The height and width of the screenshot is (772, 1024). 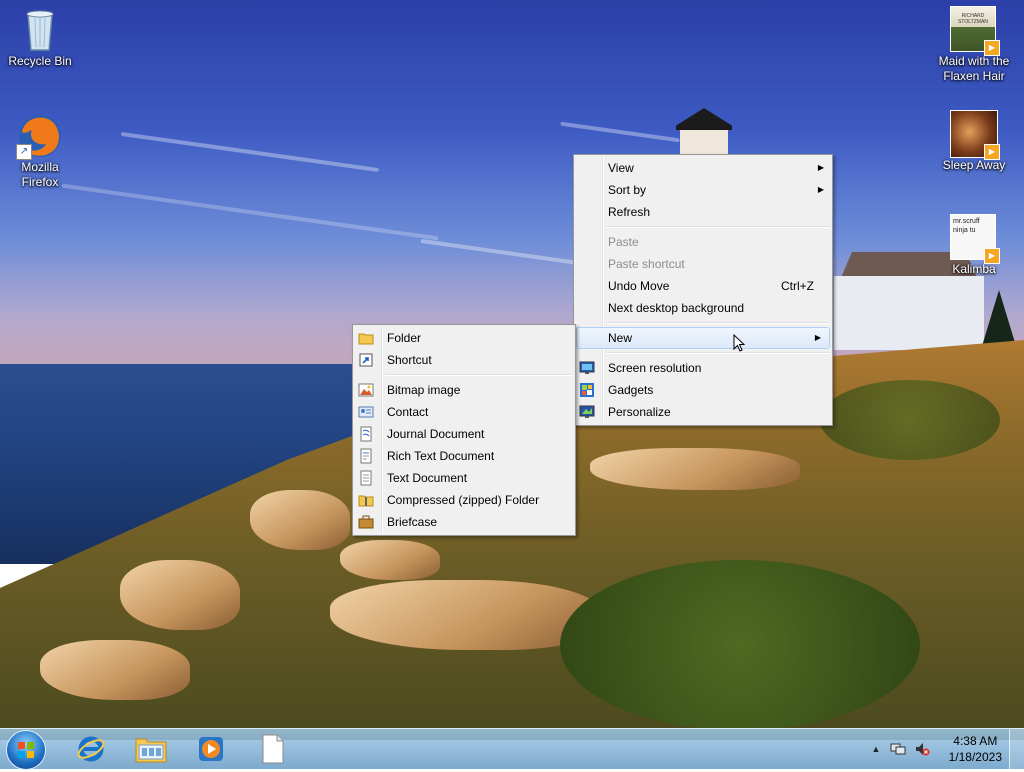 I want to click on contact-icon, so click(x=366, y=412).